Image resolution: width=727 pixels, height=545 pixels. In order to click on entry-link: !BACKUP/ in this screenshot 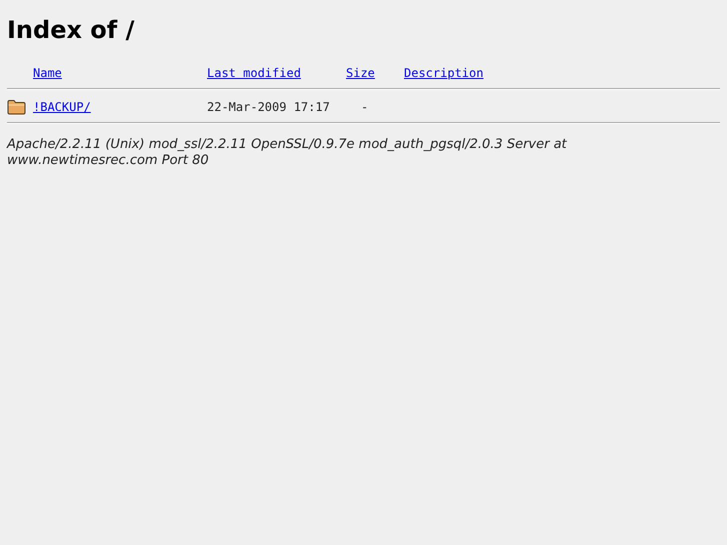, I will do `click(62, 107)`.